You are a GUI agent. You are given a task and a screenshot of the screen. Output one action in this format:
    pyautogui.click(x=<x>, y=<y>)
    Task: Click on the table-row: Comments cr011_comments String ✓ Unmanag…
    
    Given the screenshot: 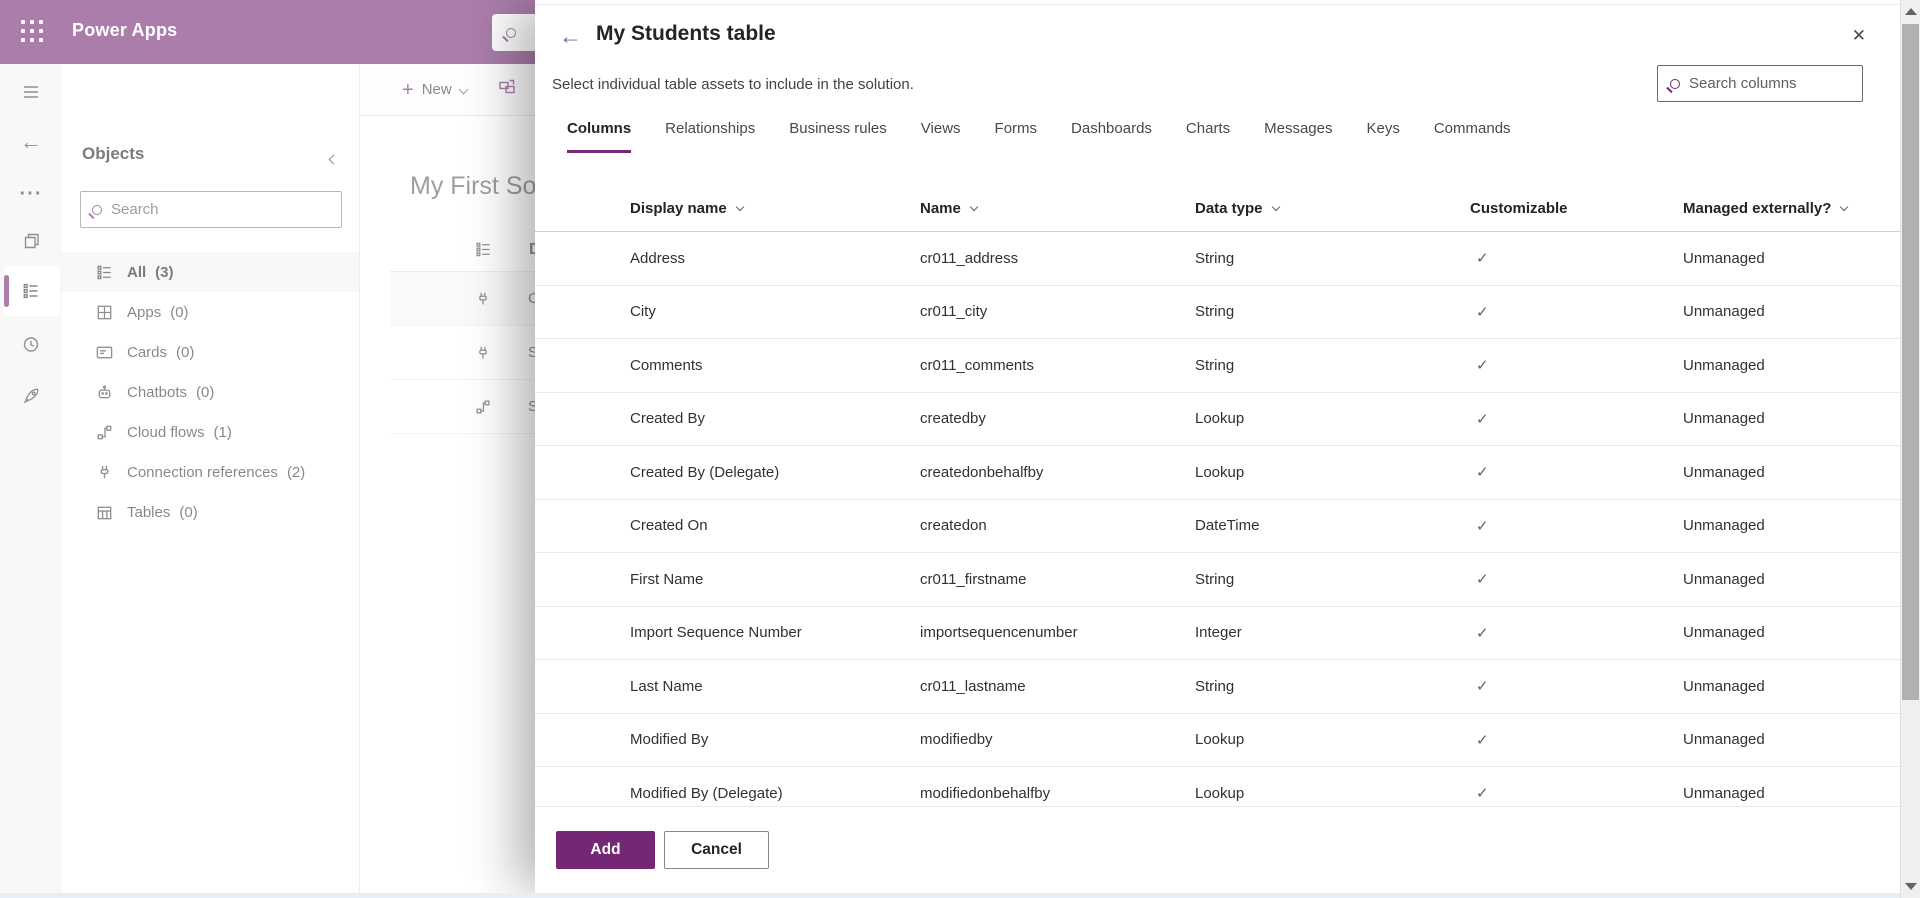 What is the action you would take?
    pyautogui.click(x=1217, y=366)
    